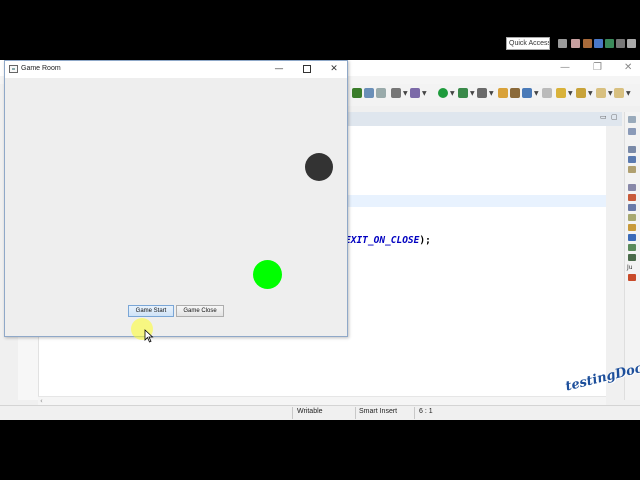 The width and height of the screenshot is (640, 480). What do you see at coordinates (614, 117) in the screenshot?
I see `maximize-editor-icon: ▢` at bounding box center [614, 117].